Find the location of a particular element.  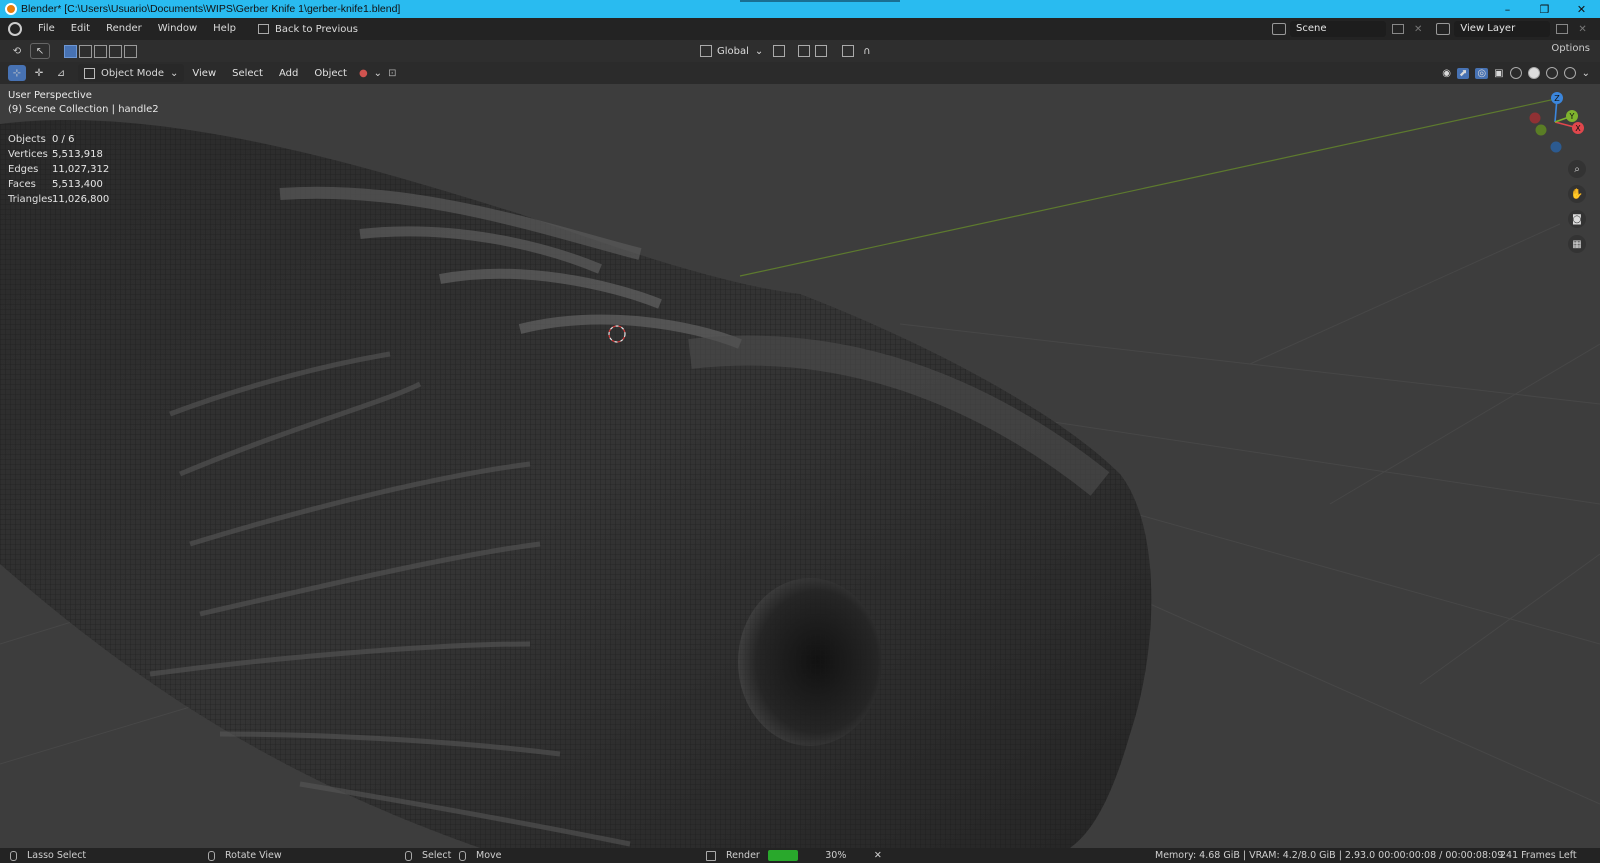

solid-shading-icon is located at coordinates (1533, 73).